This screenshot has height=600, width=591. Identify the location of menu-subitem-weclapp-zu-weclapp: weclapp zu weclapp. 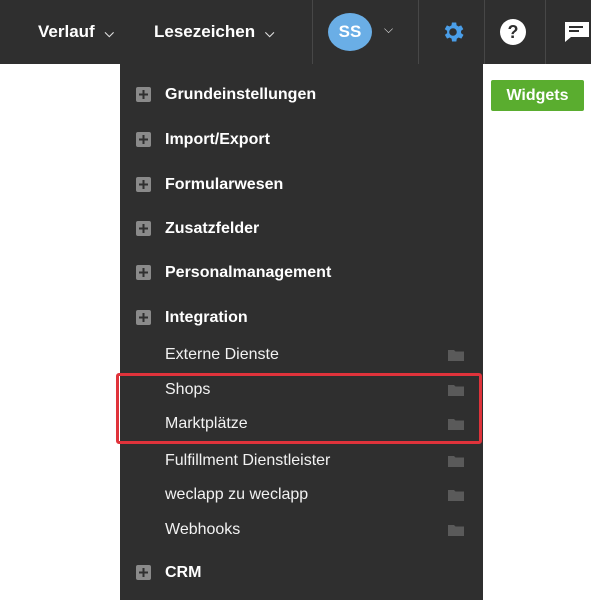
(301, 495).